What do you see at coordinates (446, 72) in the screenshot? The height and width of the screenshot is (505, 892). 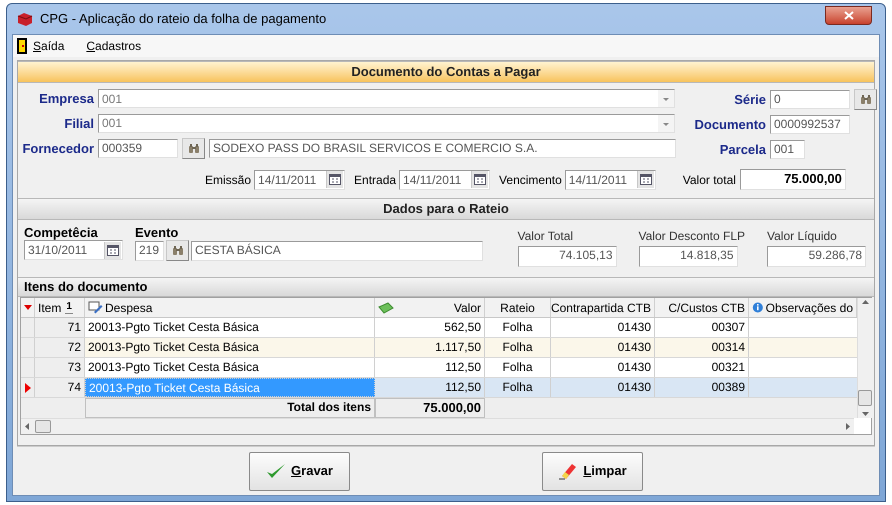 I see `section-header: Documento do Contas a Pagar` at bounding box center [446, 72].